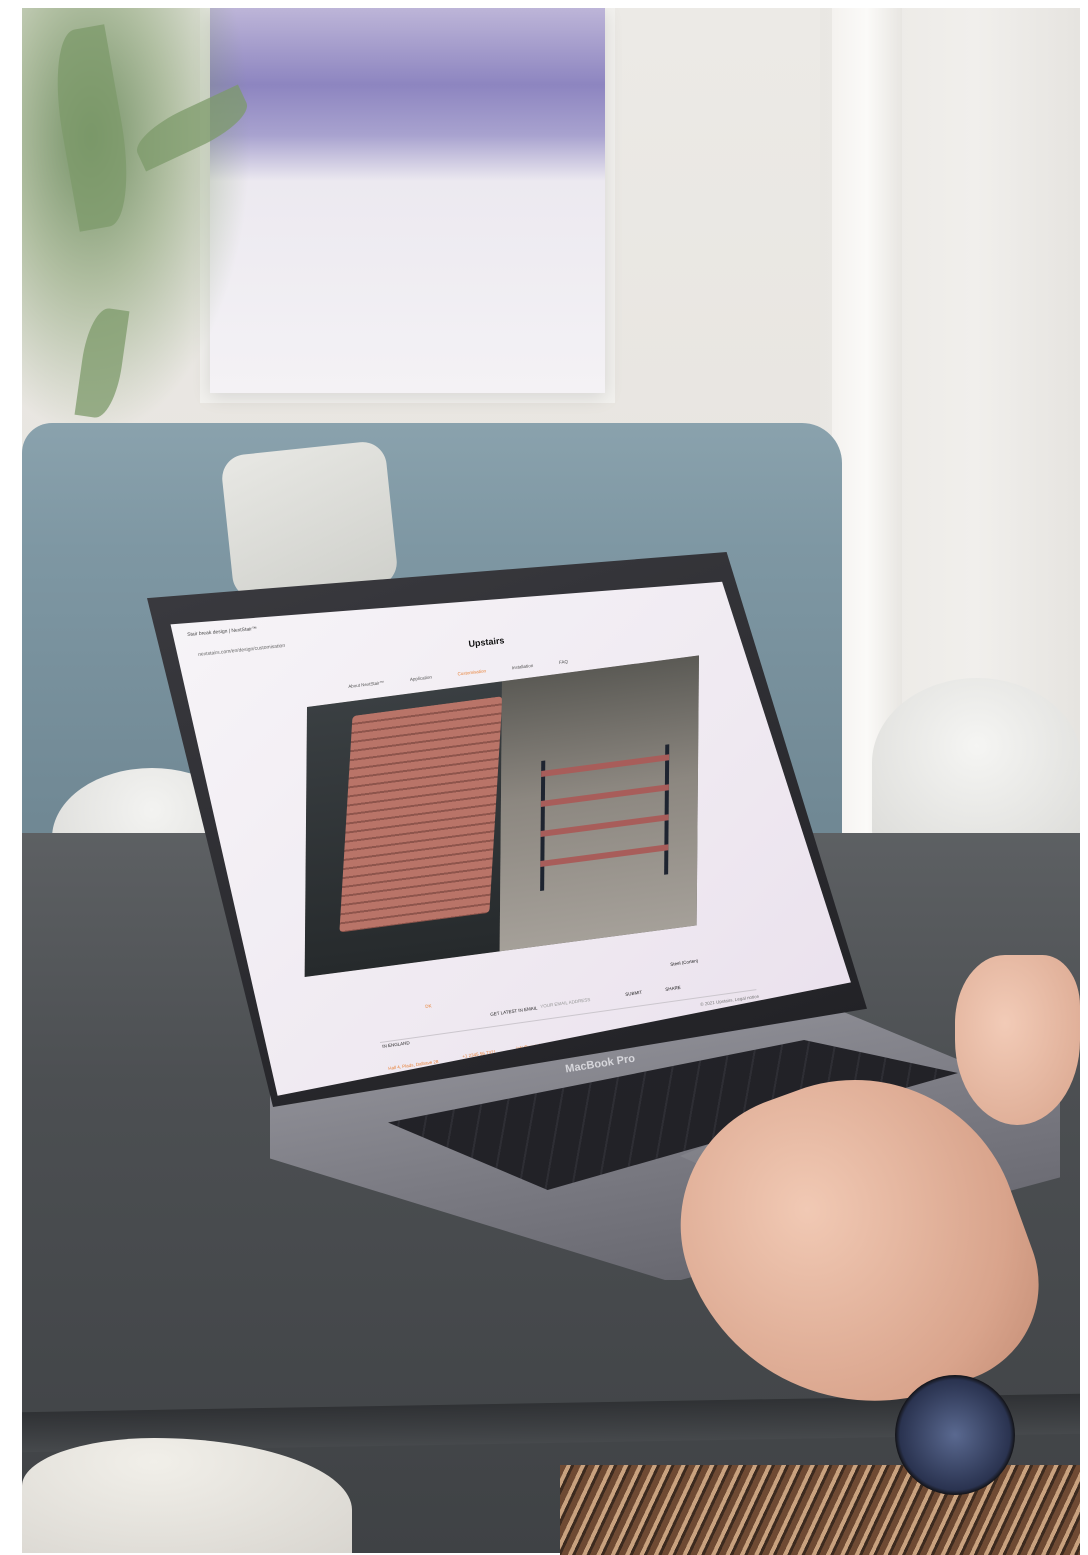 This screenshot has width=1088, height=1555. Describe the element at coordinates (421, 677) in the screenshot. I see `nav-item-application: Application` at that location.